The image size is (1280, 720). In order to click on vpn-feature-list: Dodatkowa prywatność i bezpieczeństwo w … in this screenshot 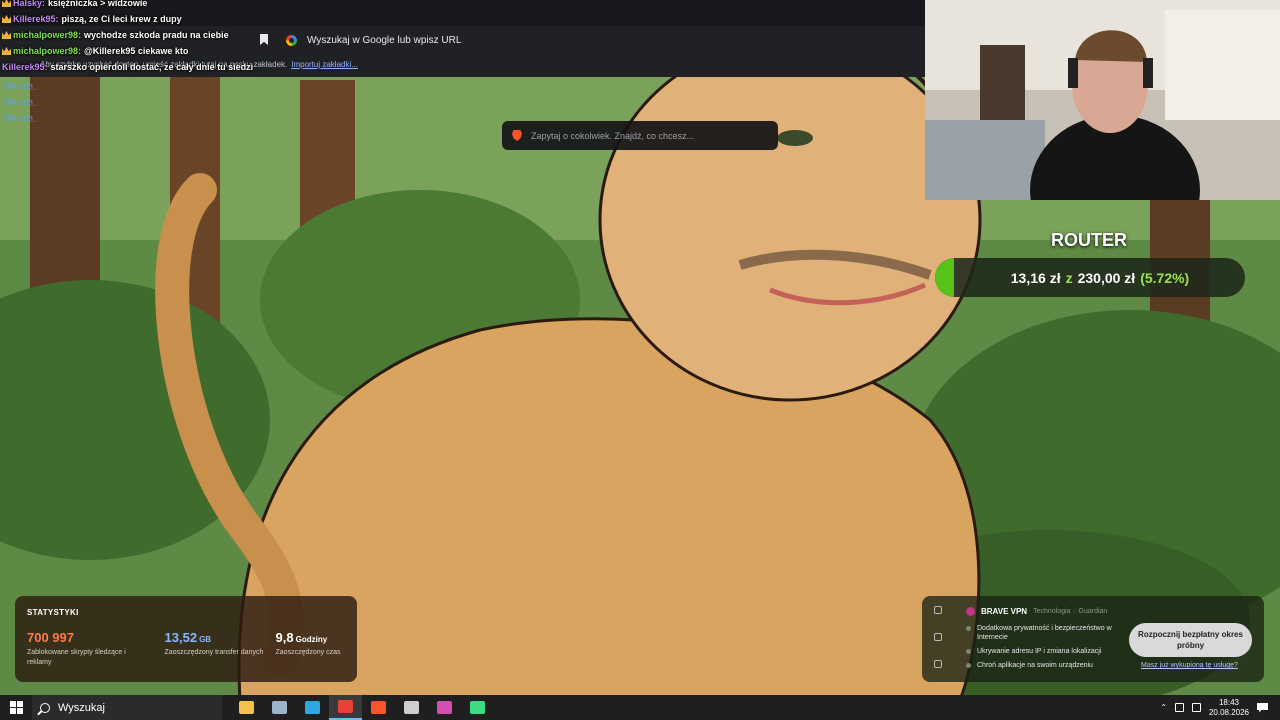, I will do `click(1046, 649)`.